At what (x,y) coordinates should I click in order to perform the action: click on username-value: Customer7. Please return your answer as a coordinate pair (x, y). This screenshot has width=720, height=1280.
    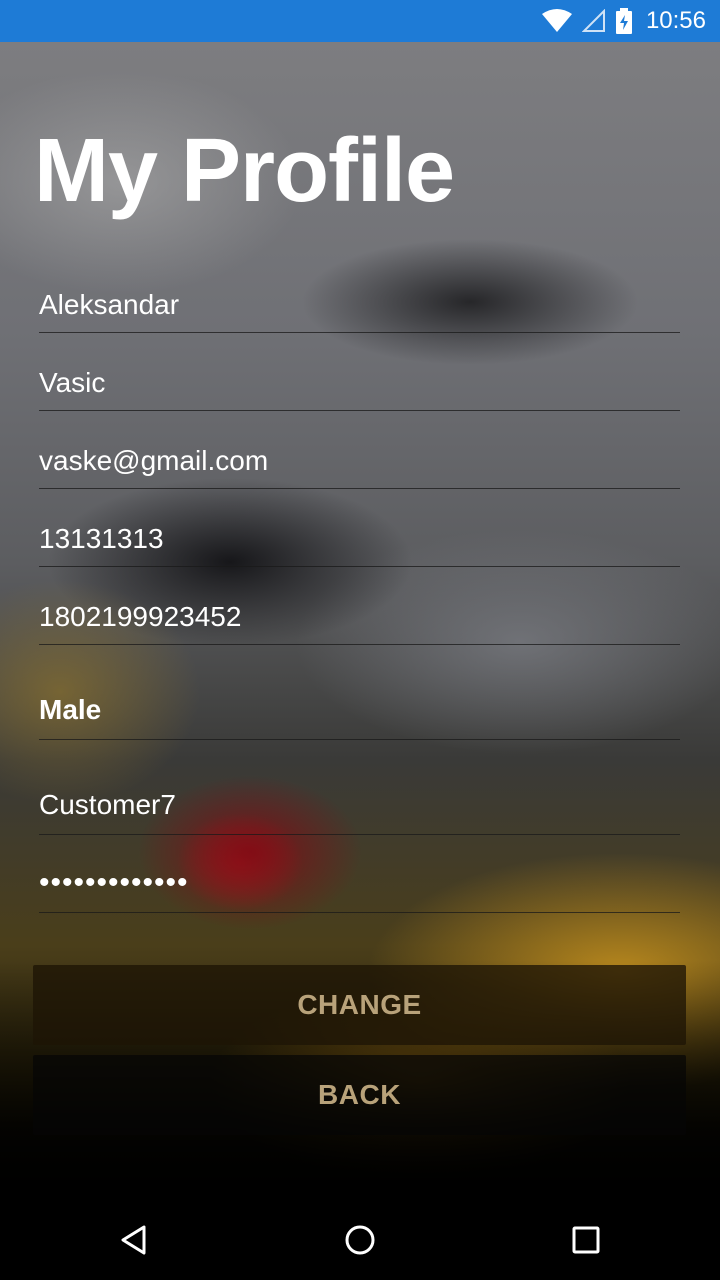
    Looking at the image, I should click on (107, 804).